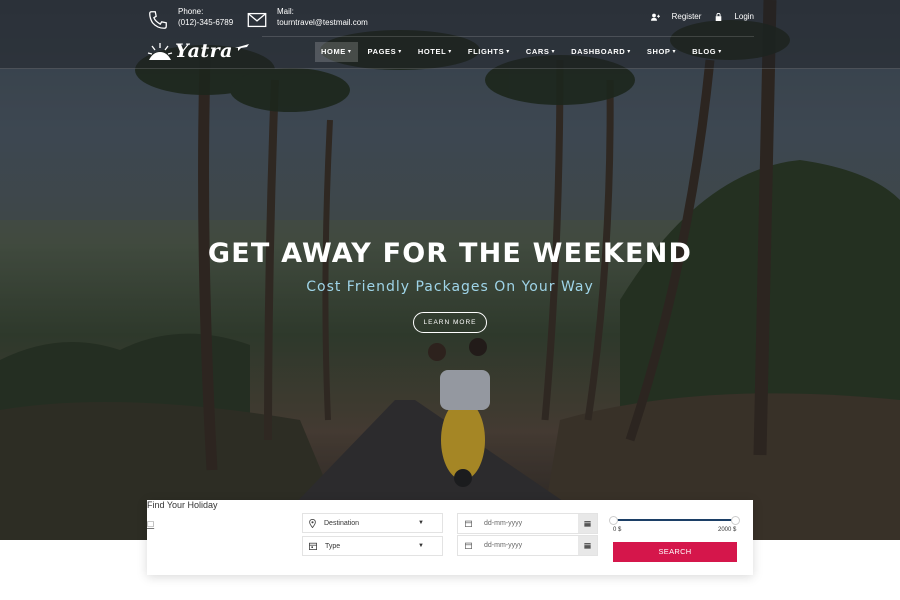  Describe the element at coordinates (707, 52) in the screenshot. I see `nav-item-blog: BLOG ▾` at that location.